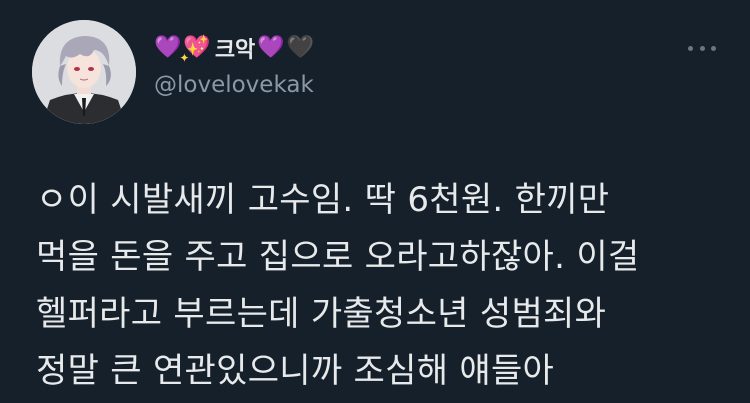 The width and height of the screenshot is (750, 403). What do you see at coordinates (321, 314) in the screenshot?
I see `tweet-body-line: 헬퍼라고 부르는데 가출청소년 성범죄와` at bounding box center [321, 314].